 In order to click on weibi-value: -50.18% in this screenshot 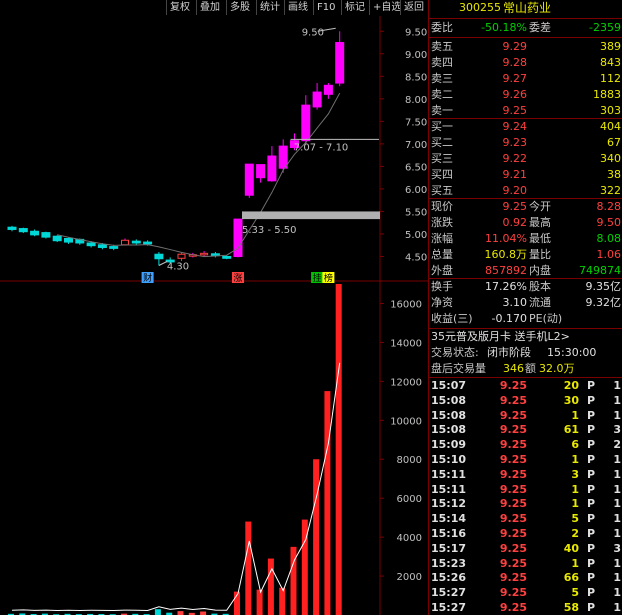, I will do `click(504, 27)`.